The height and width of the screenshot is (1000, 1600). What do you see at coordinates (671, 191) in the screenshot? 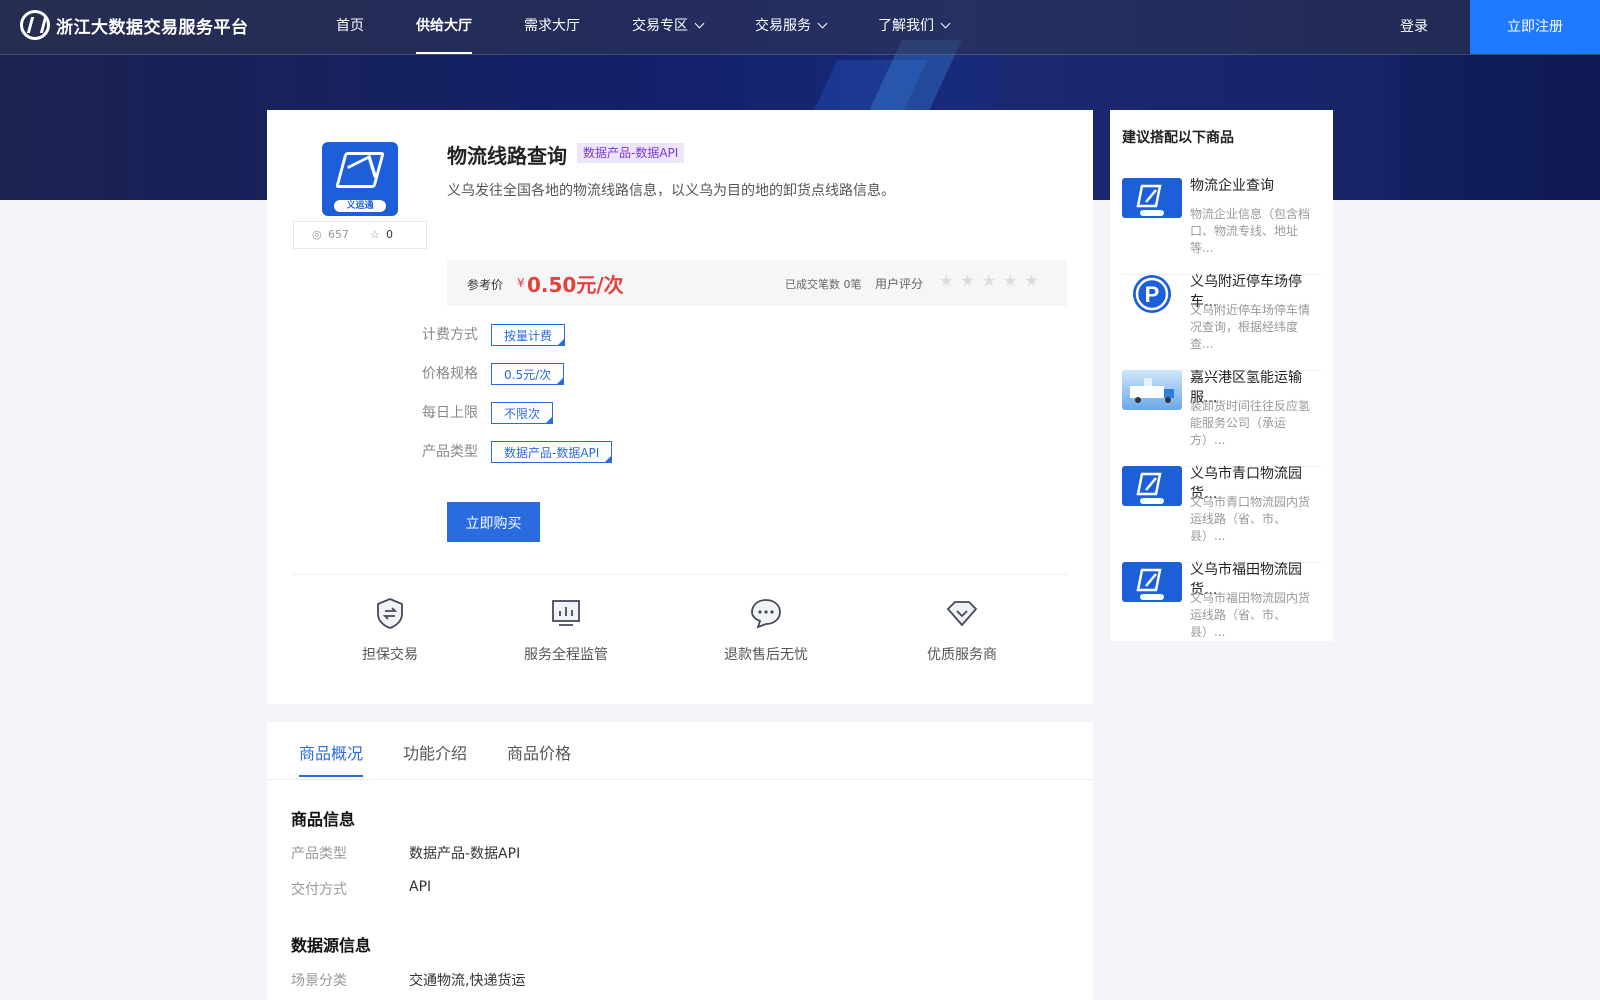
I see `product-description: 义乌发往全国各地的物流线路信息，以义乌为目的地的卸货点线路信息。` at bounding box center [671, 191].